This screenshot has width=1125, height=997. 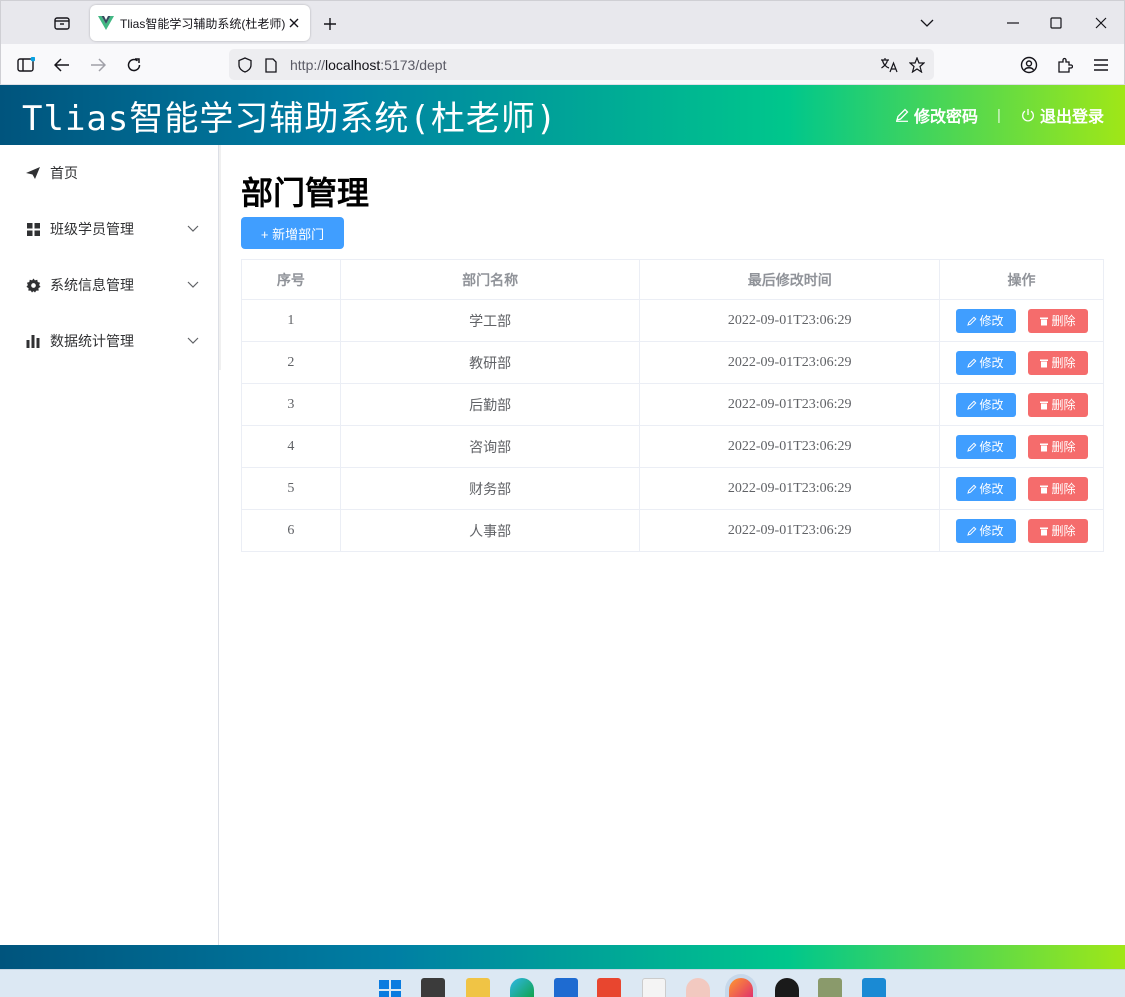 I want to click on windows-start-icon, so click(x=390, y=987).